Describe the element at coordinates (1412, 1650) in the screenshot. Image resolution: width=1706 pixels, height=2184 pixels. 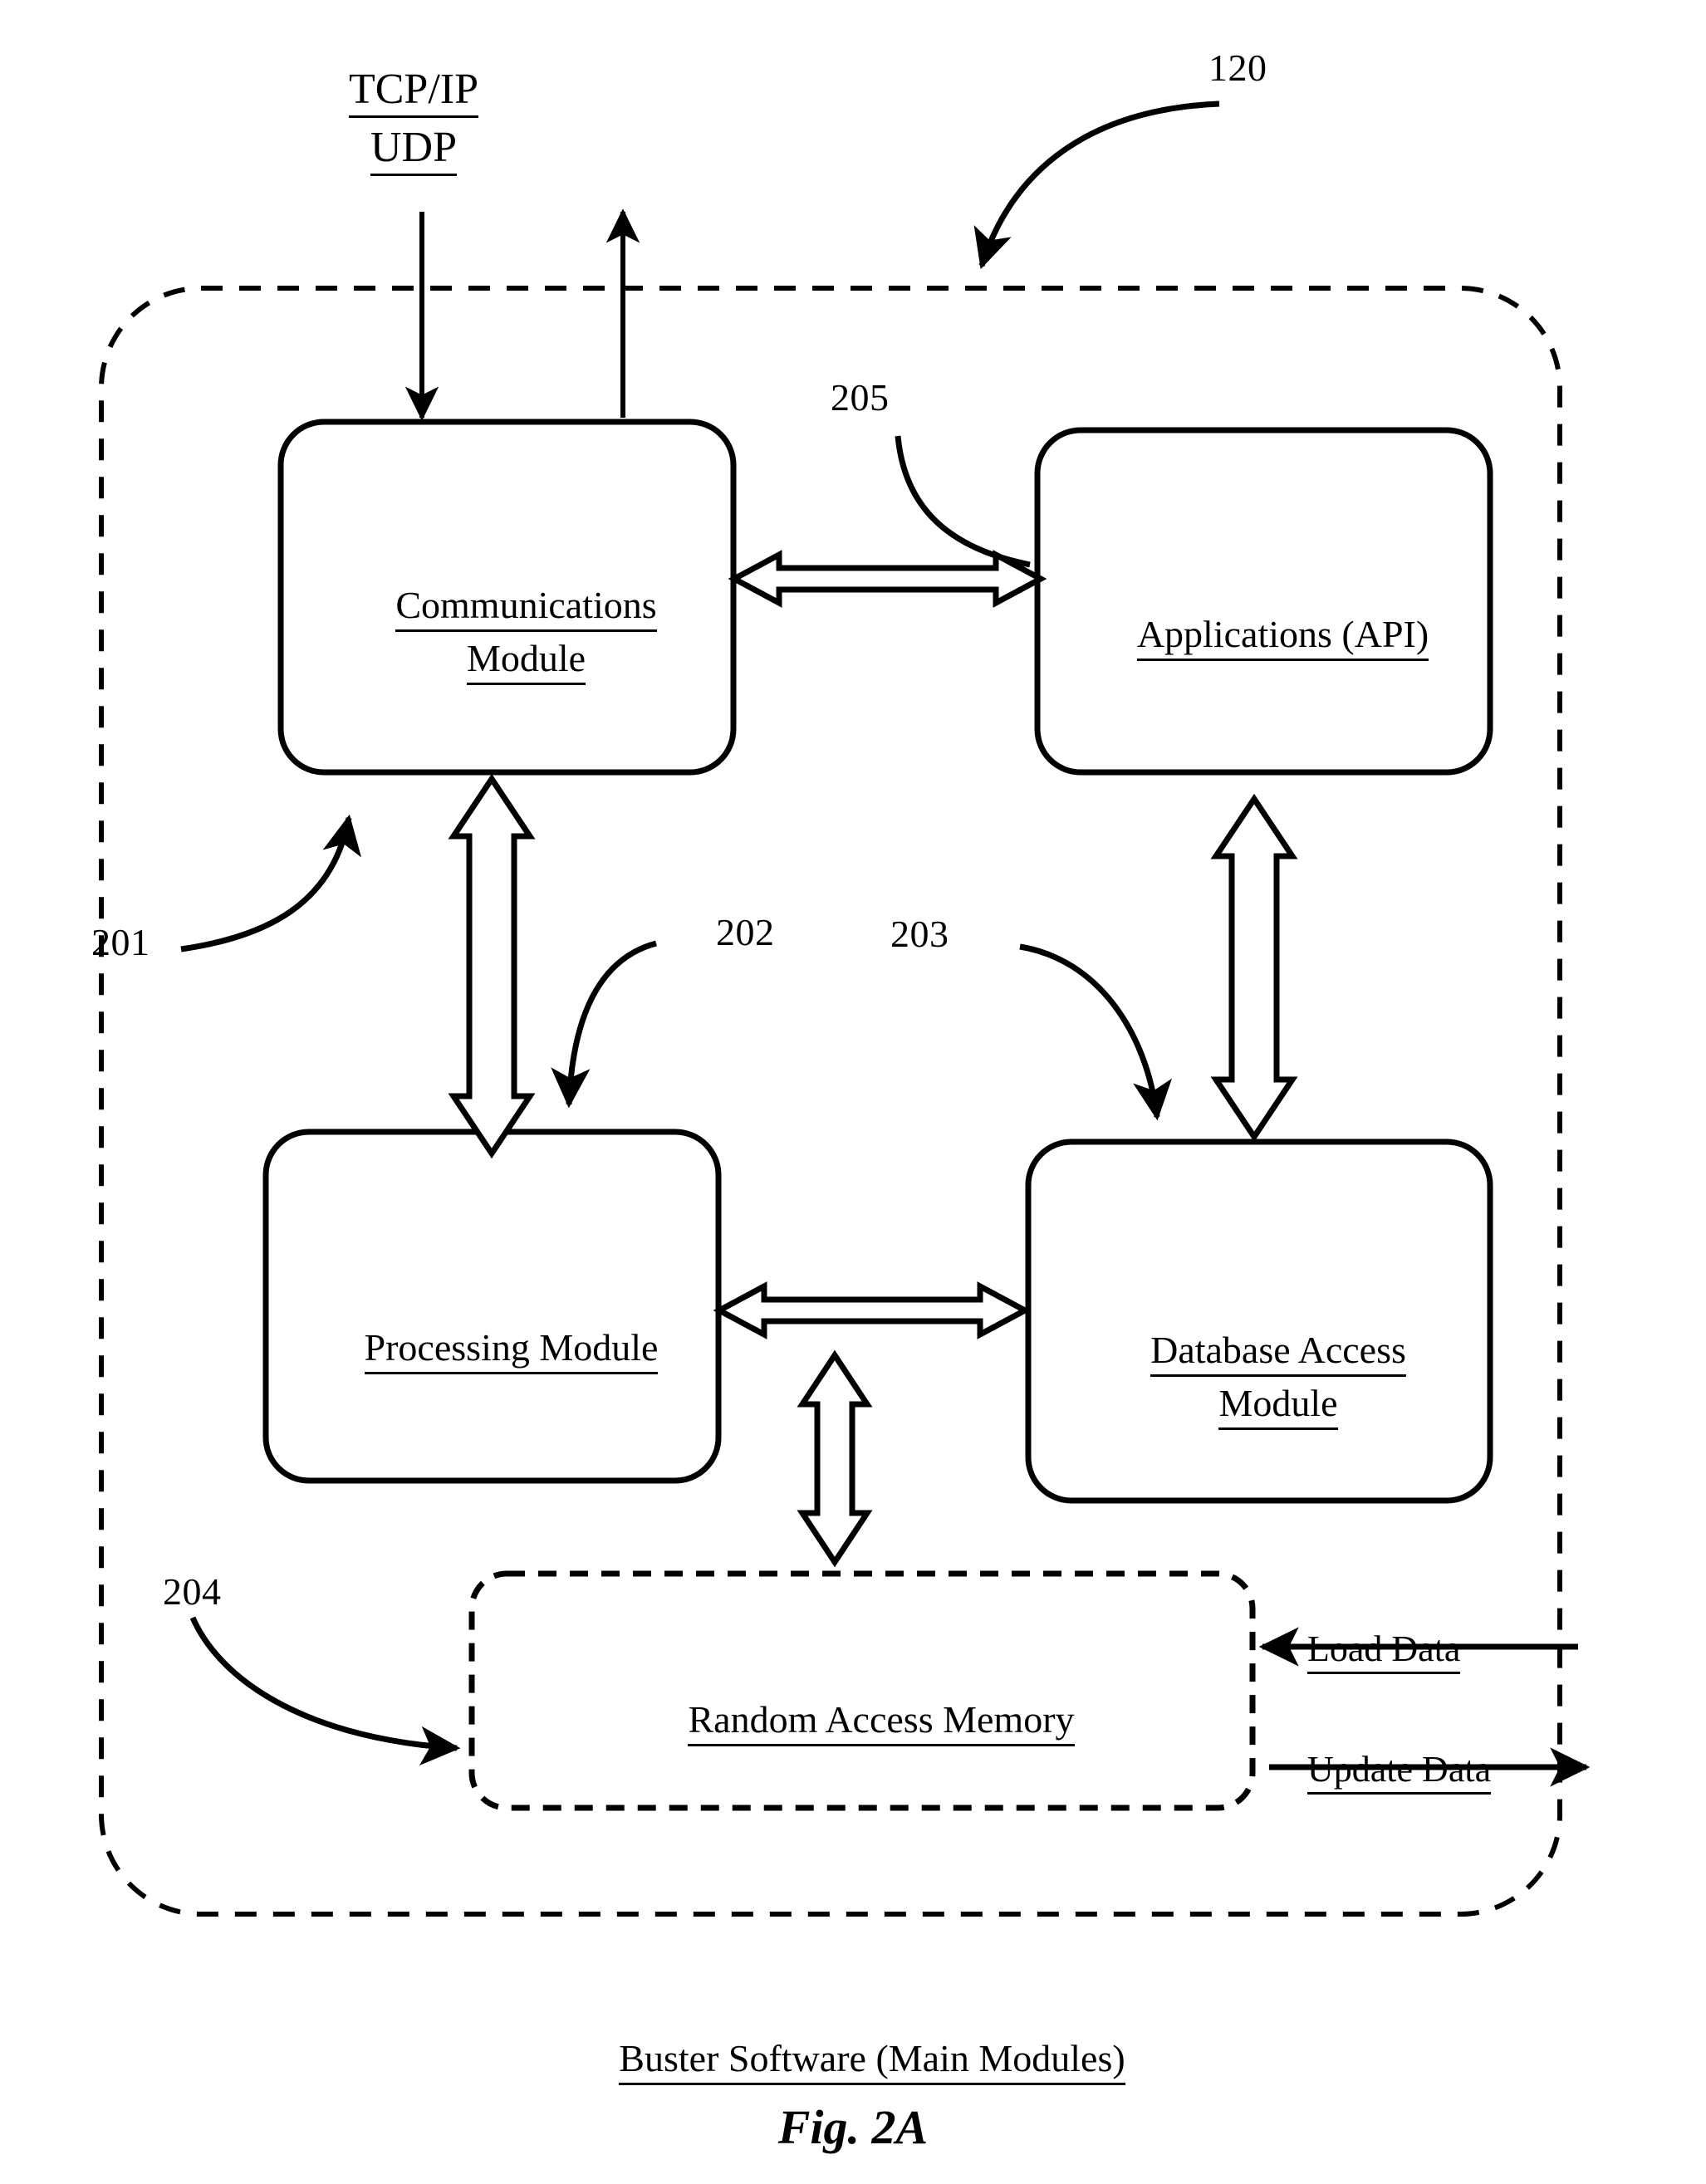
I see `load-data-label: Load Data` at that location.